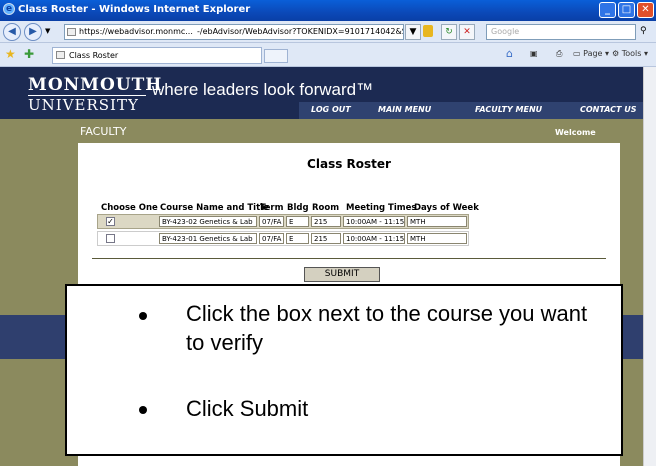  I want to click on site-tagline: where leaders look forward™, so click(263, 89).